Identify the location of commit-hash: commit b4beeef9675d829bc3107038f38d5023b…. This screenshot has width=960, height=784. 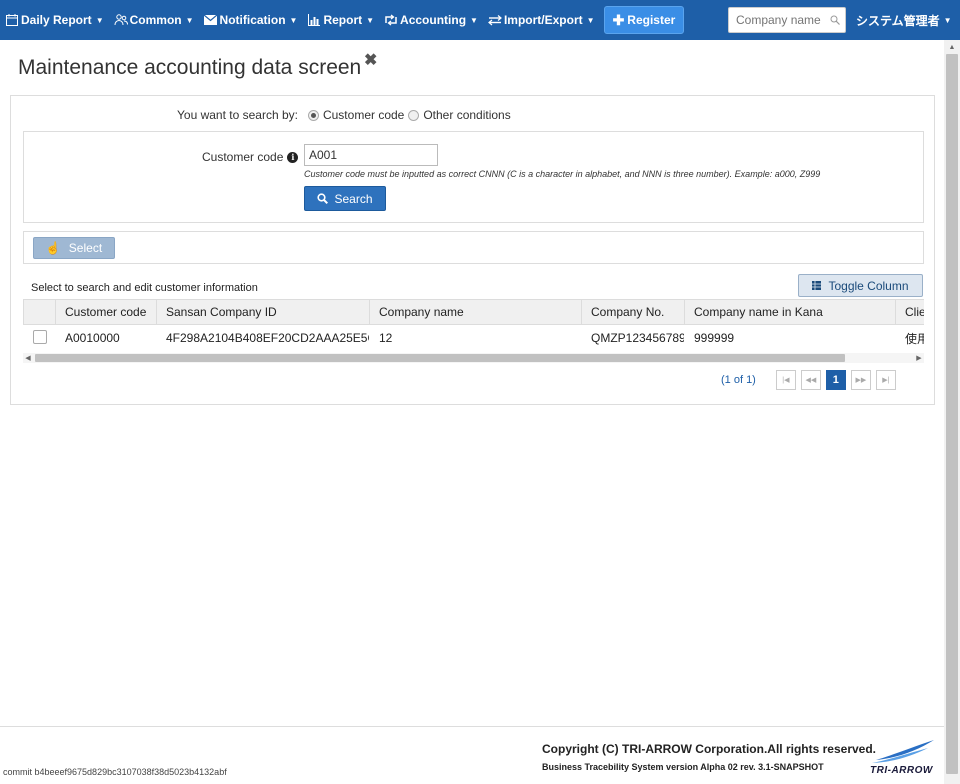
(115, 772).